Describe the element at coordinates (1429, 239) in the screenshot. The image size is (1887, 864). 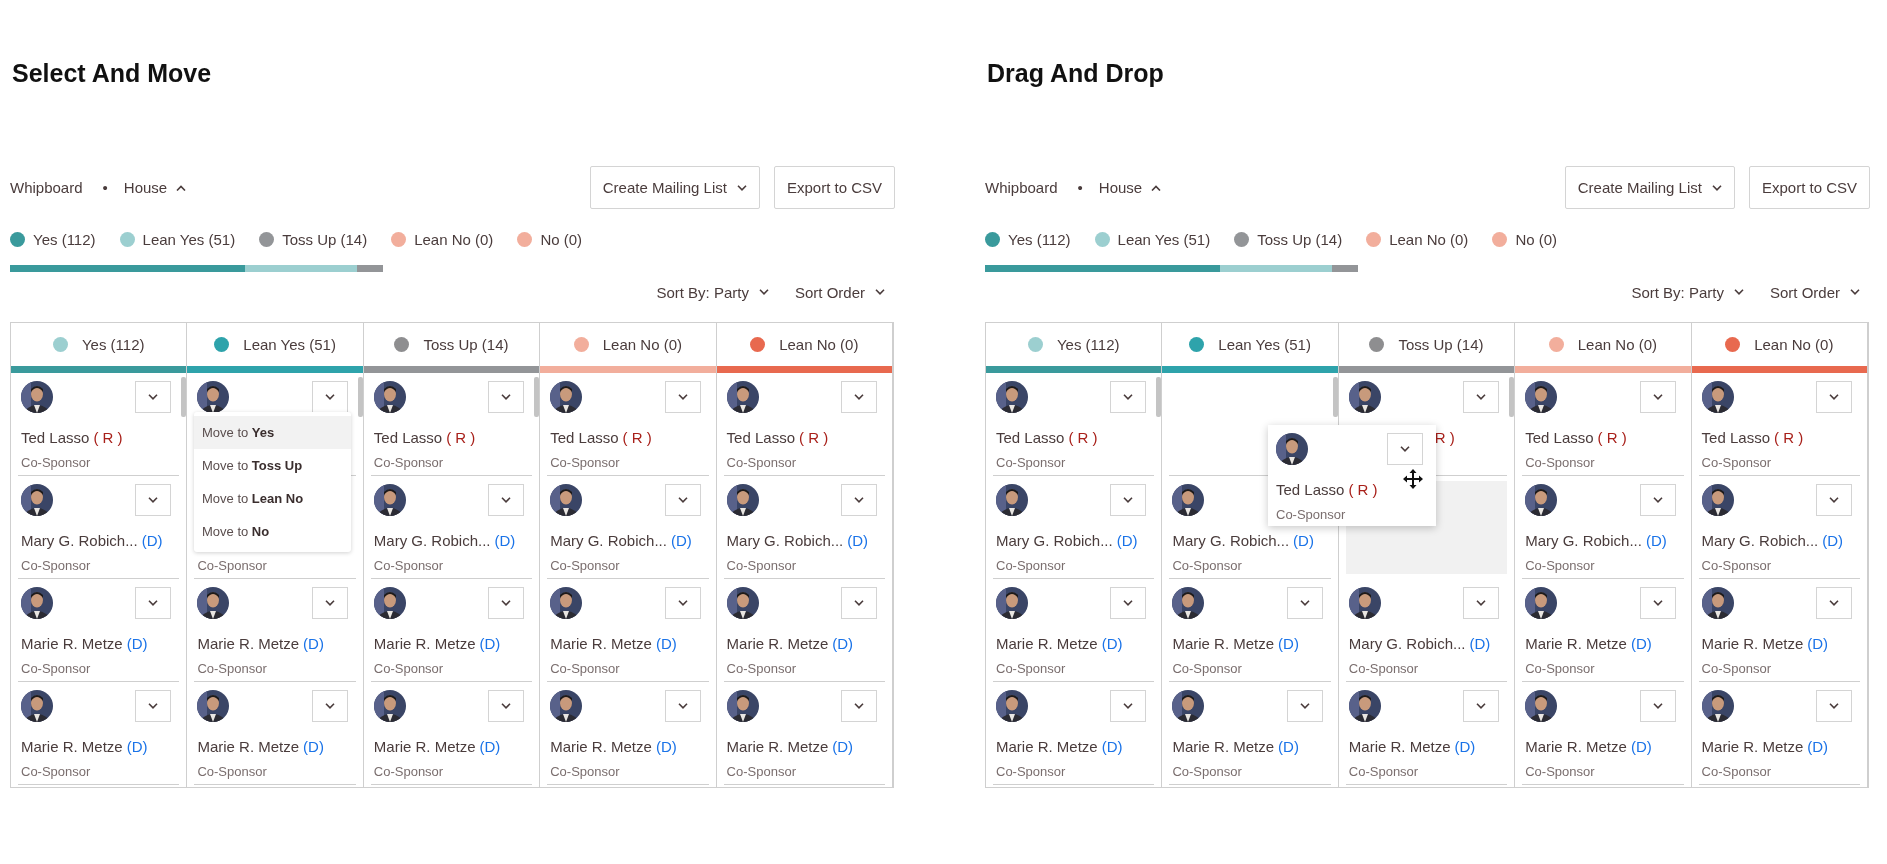
I see `legend-label: Lean No (0)` at that location.